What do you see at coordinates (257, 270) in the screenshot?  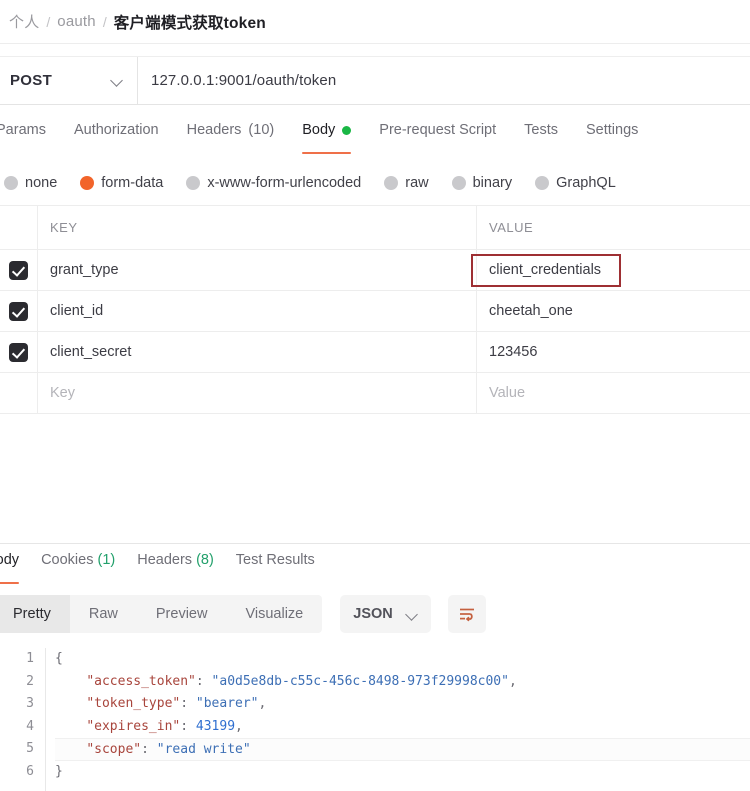 I see `row-key-input: grant_type` at bounding box center [257, 270].